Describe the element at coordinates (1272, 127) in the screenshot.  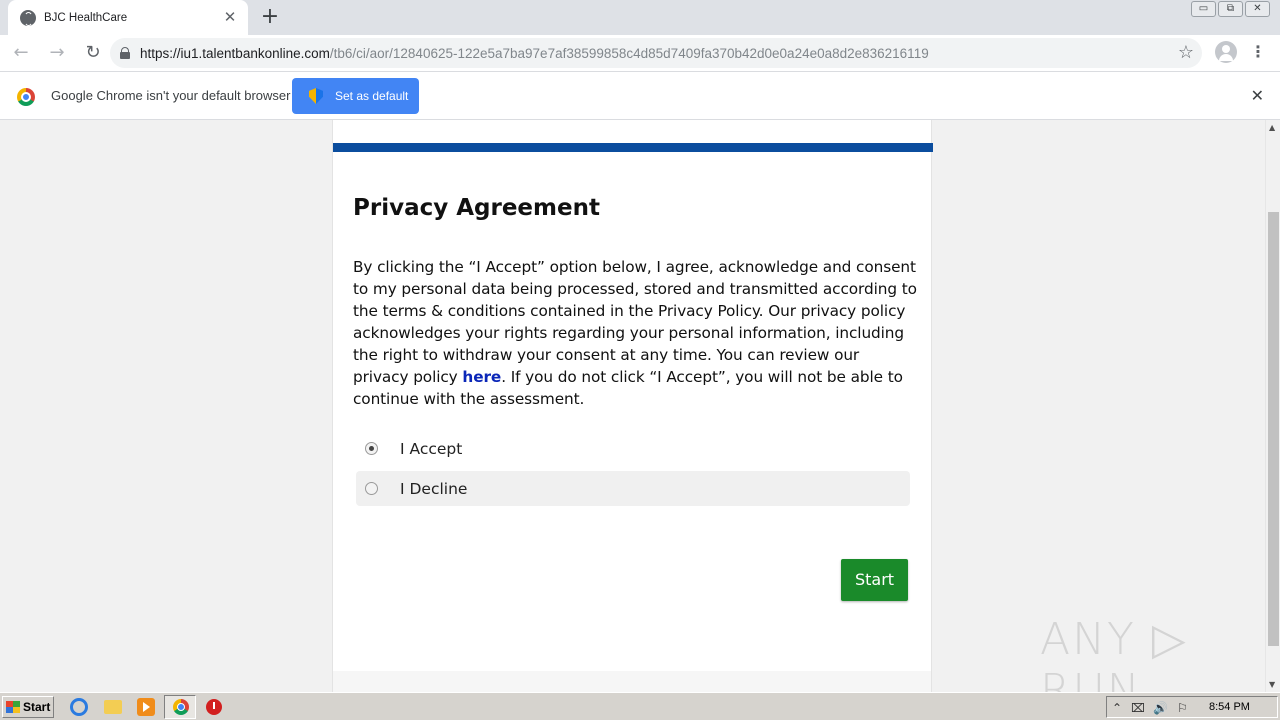
I see `scroll-up-arrow-icon: ▲` at that location.